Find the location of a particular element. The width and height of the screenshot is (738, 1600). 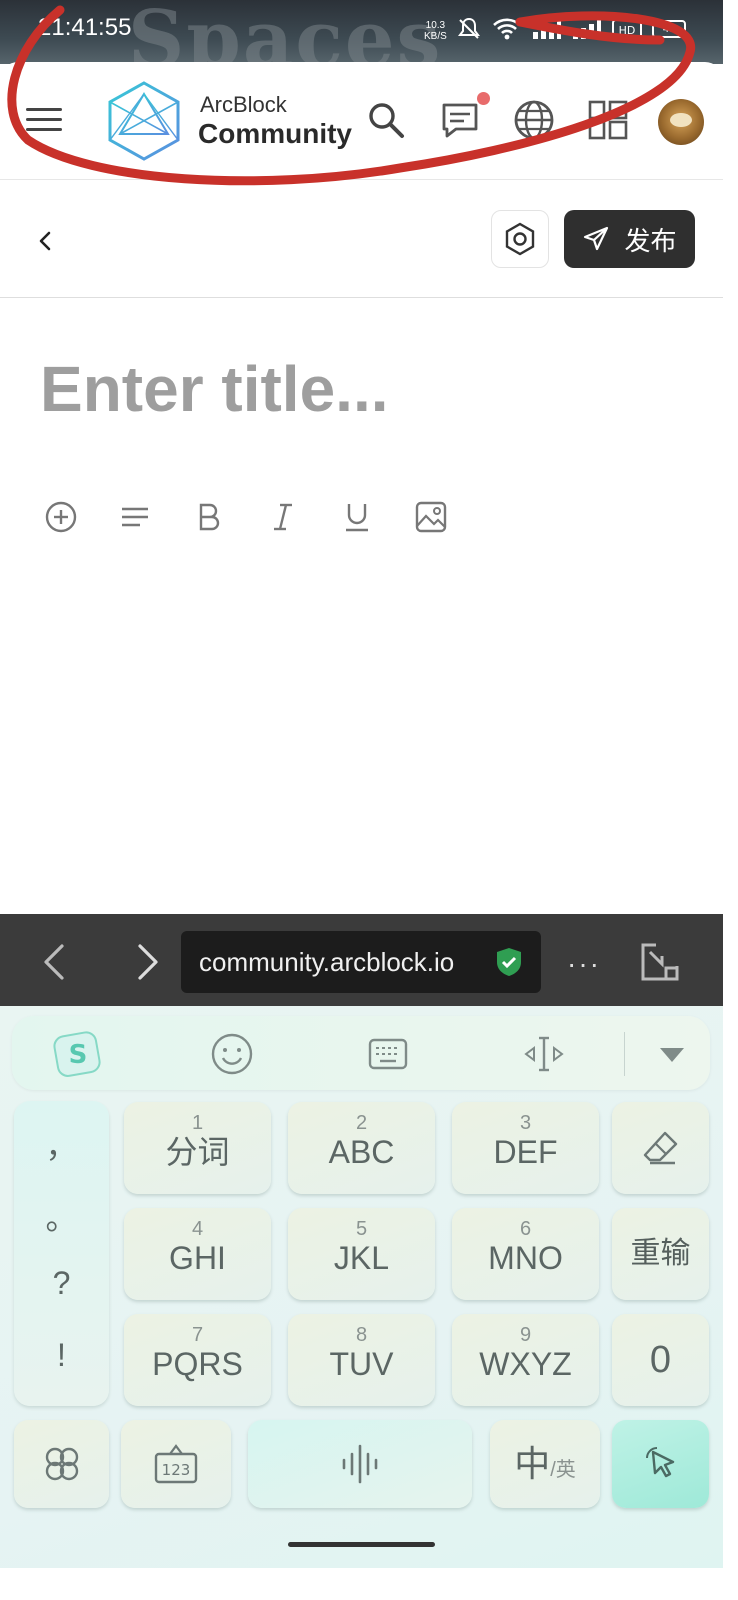

key-label: WXYZ is located at coordinates (525, 1364).